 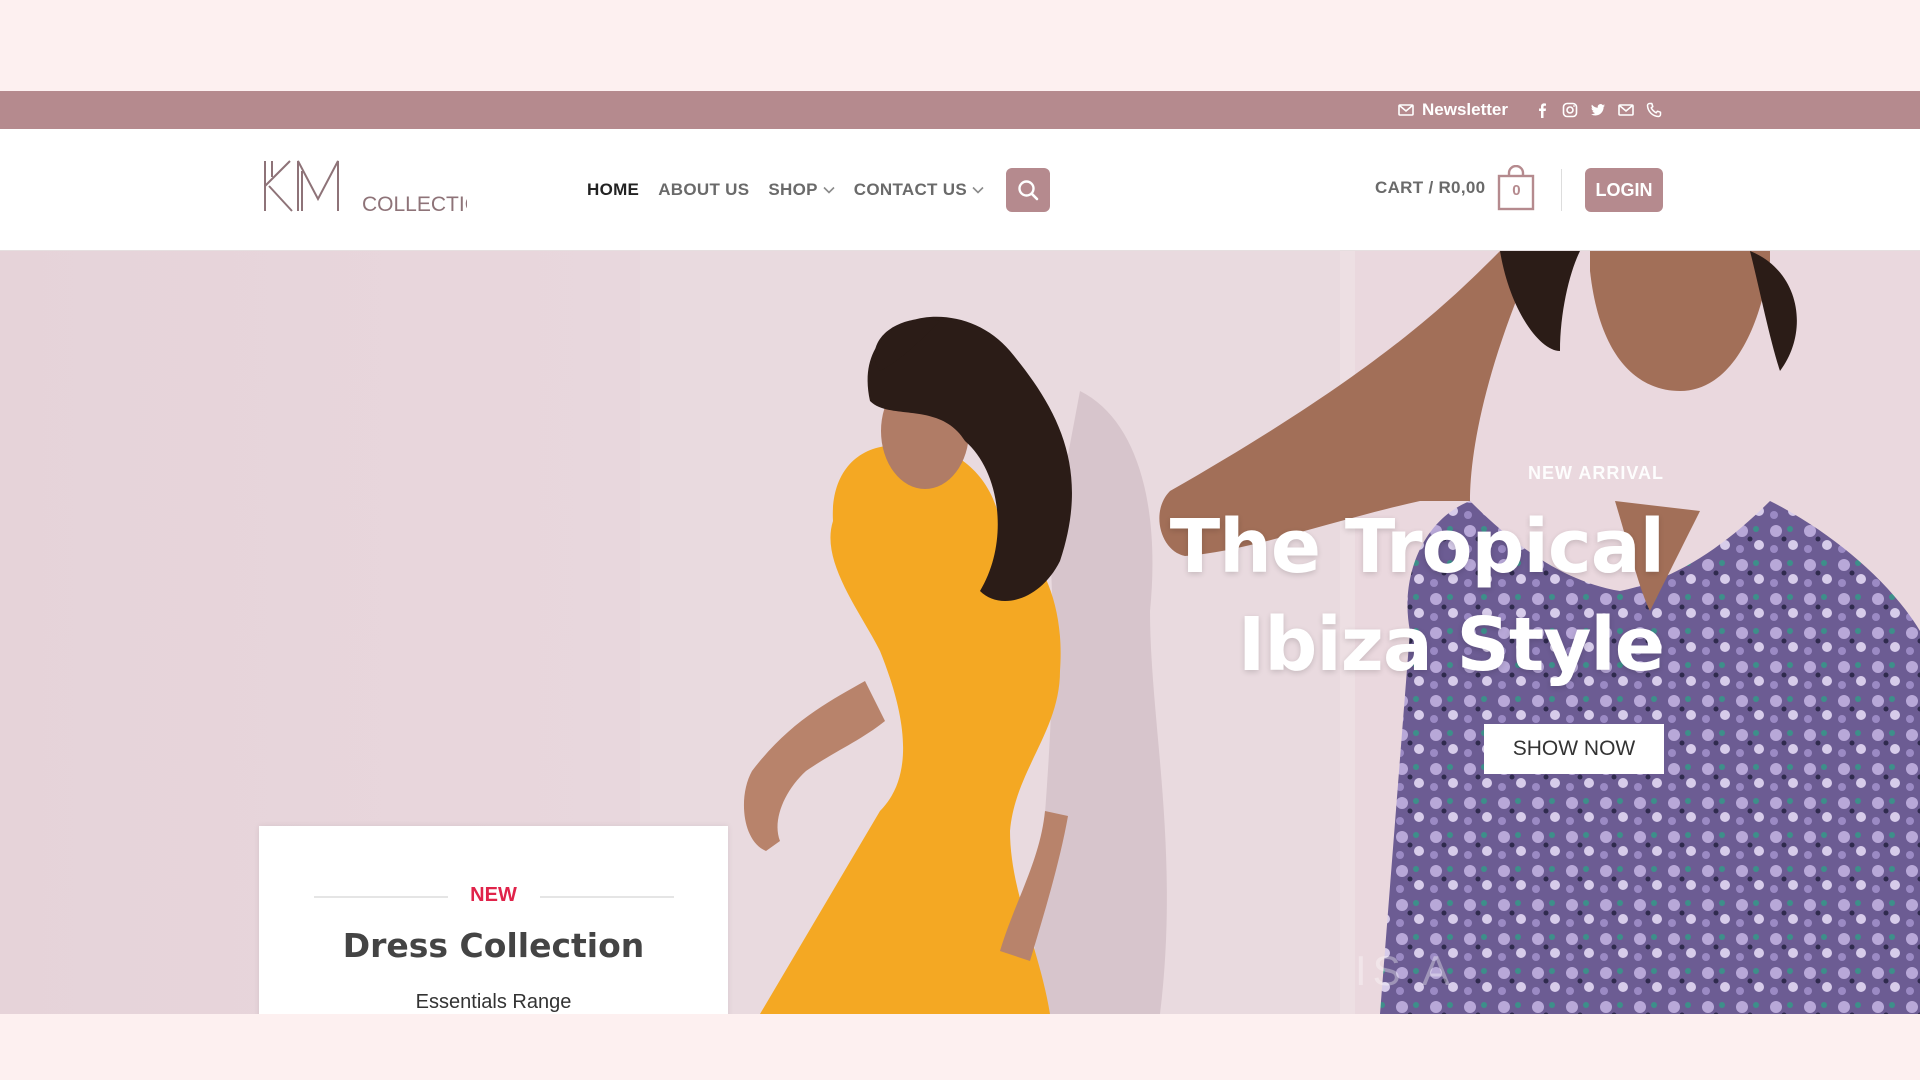 What do you see at coordinates (493, 1002) in the screenshot?
I see `card-subheading: Essentials Range` at bounding box center [493, 1002].